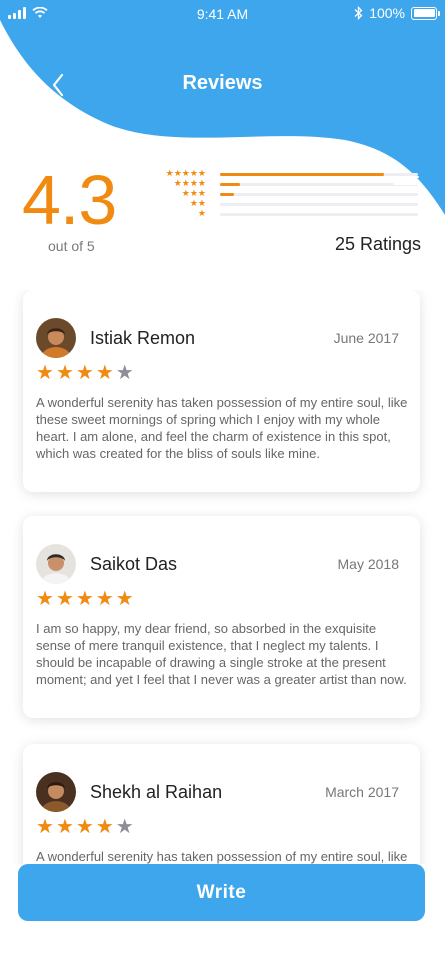  What do you see at coordinates (362, 792) in the screenshot?
I see `review-date: March 2017` at bounding box center [362, 792].